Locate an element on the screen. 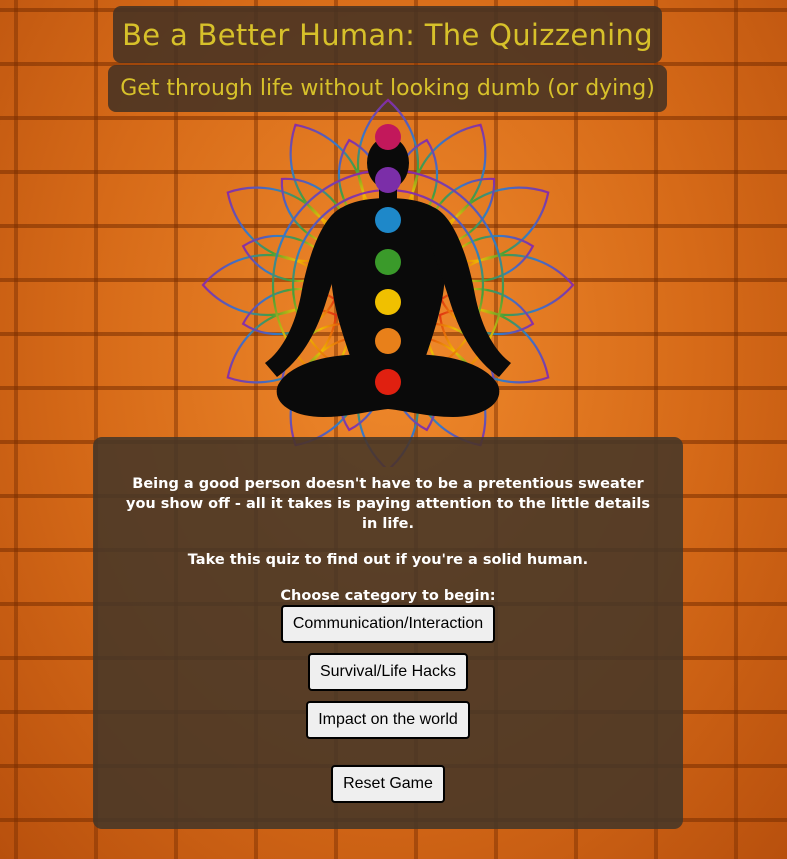 Image resolution: width=787 pixels, height=859 pixels. category-survival-button: Survival/Life Hacks is located at coordinates (388, 672).